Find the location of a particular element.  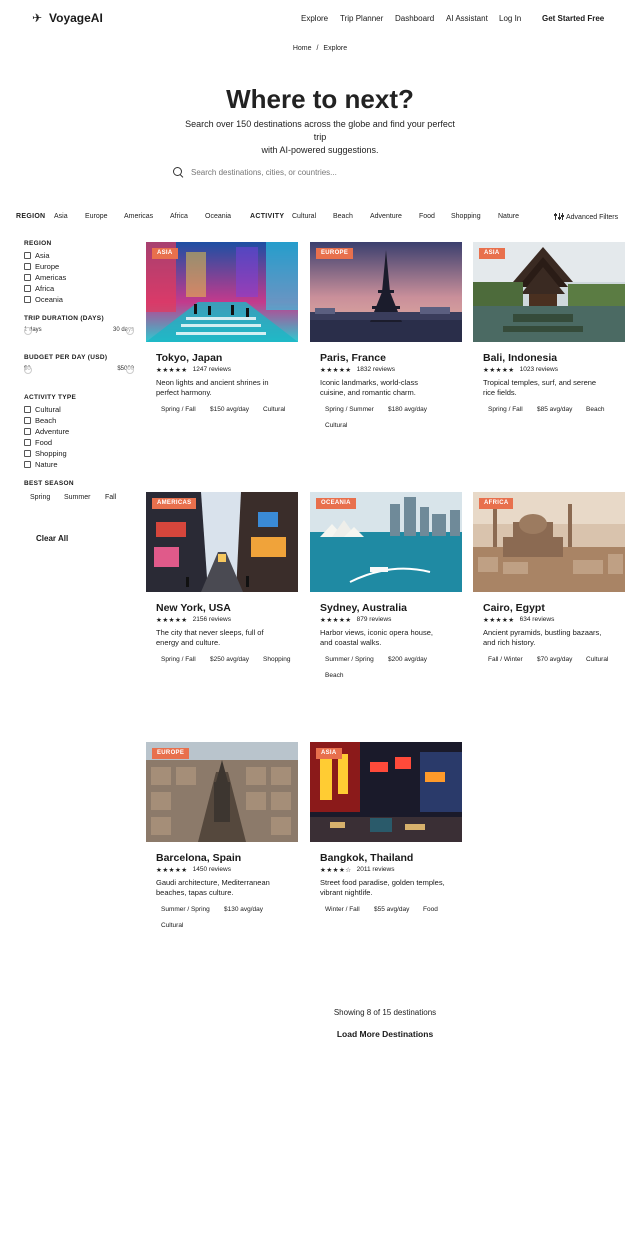

nav-login: Log In is located at coordinates (510, 18).